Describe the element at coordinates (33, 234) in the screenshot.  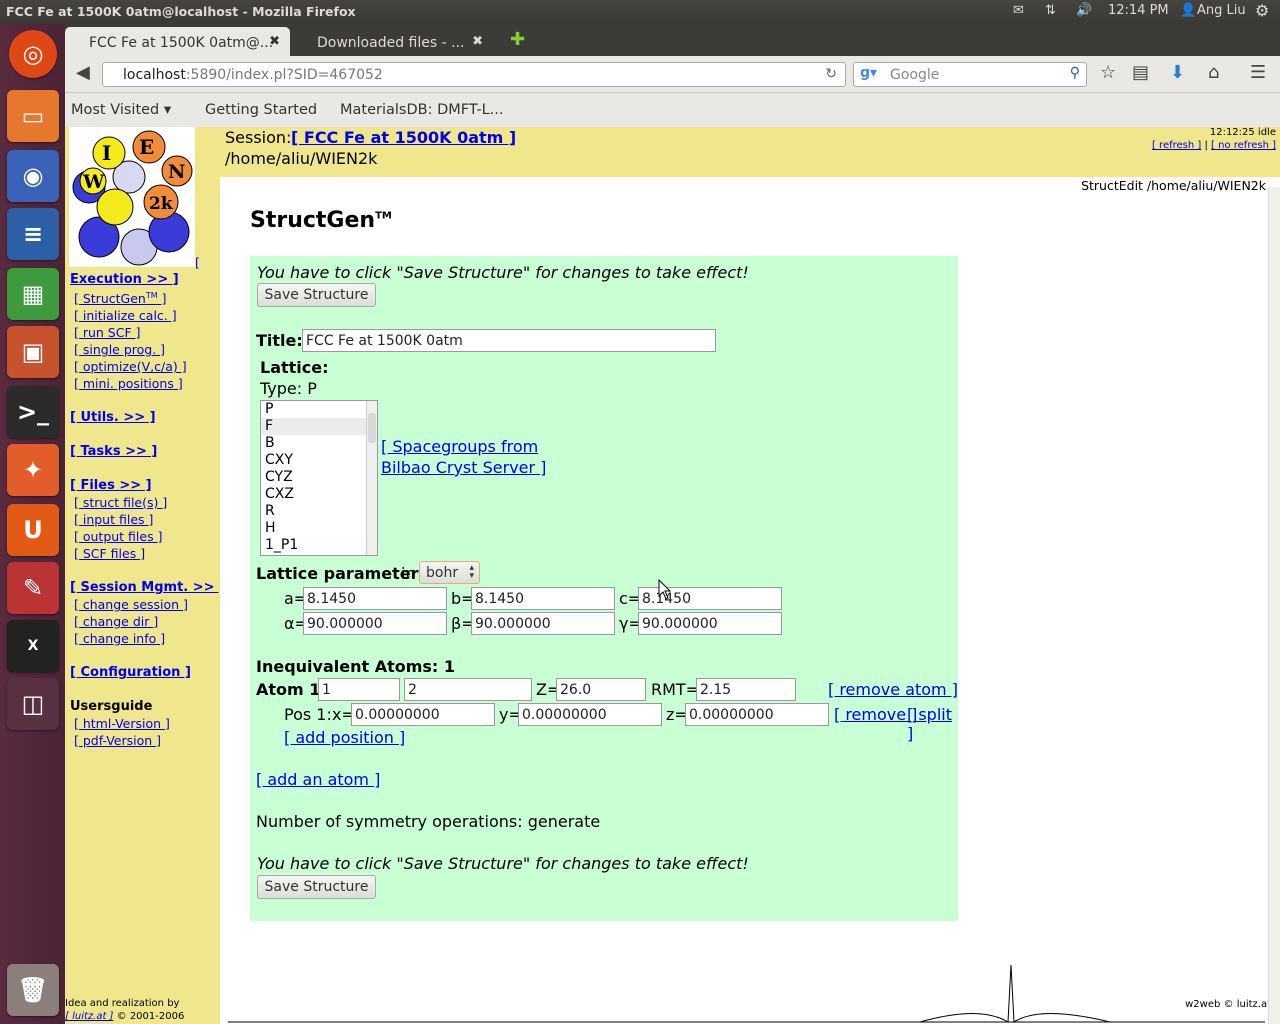
I see `writer-icon: ≡` at that location.